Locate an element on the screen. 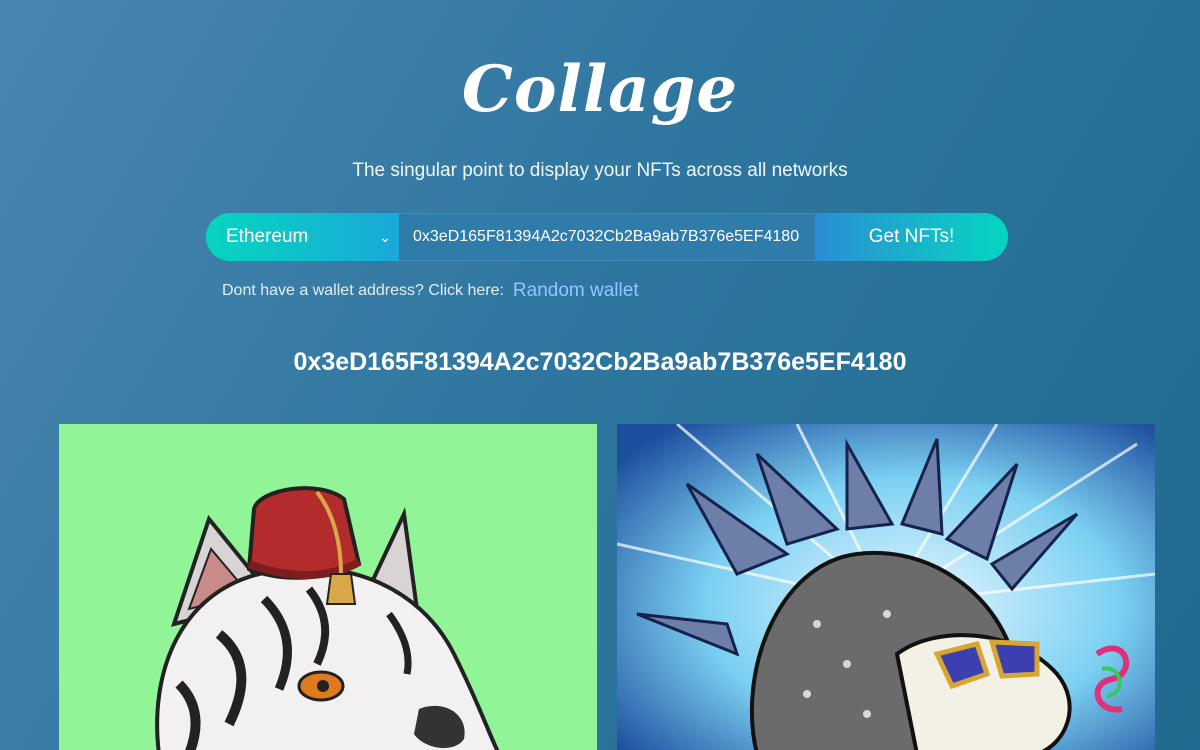  wallet-address-input is located at coordinates (607, 237).